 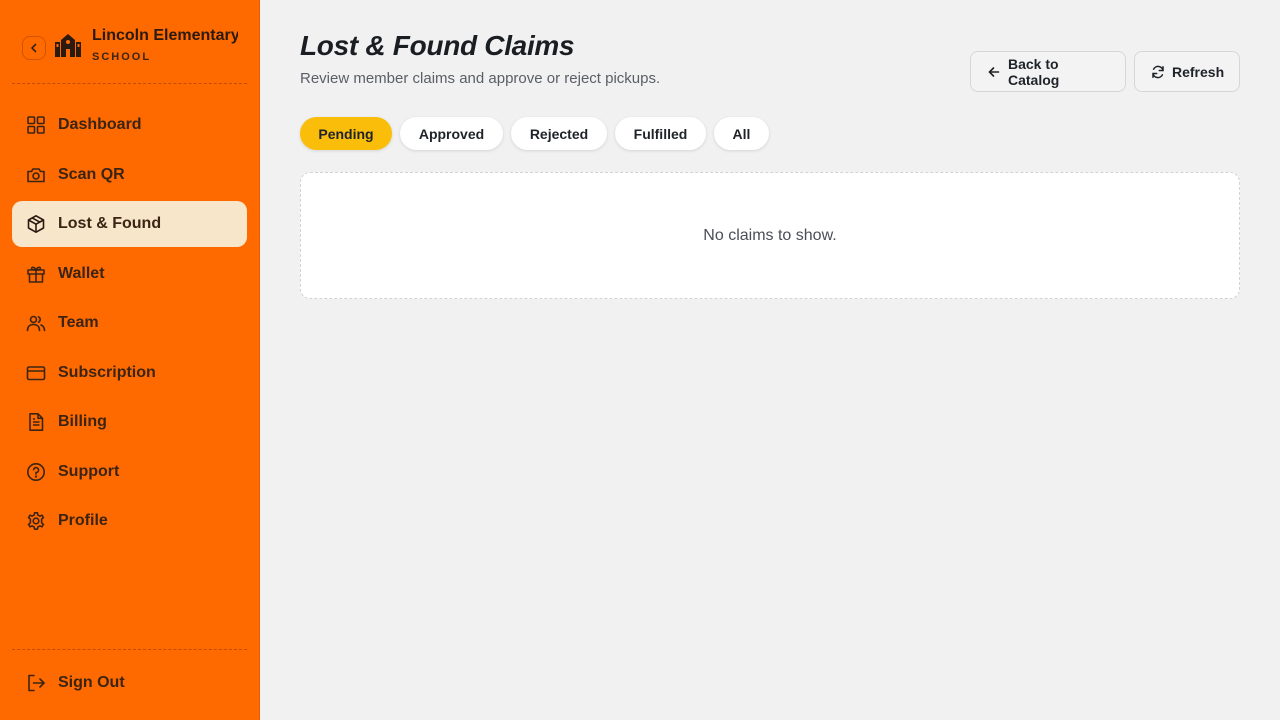 What do you see at coordinates (82, 421) in the screenshot?
I see `sidebar-item-label: Billing` at bounding box center [82, 421].